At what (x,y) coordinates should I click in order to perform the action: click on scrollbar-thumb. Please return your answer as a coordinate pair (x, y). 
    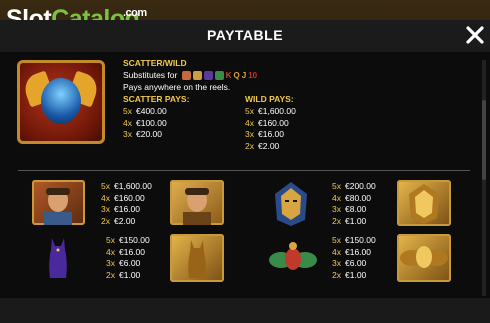
    Looking at the image, I should click on (484, 140).